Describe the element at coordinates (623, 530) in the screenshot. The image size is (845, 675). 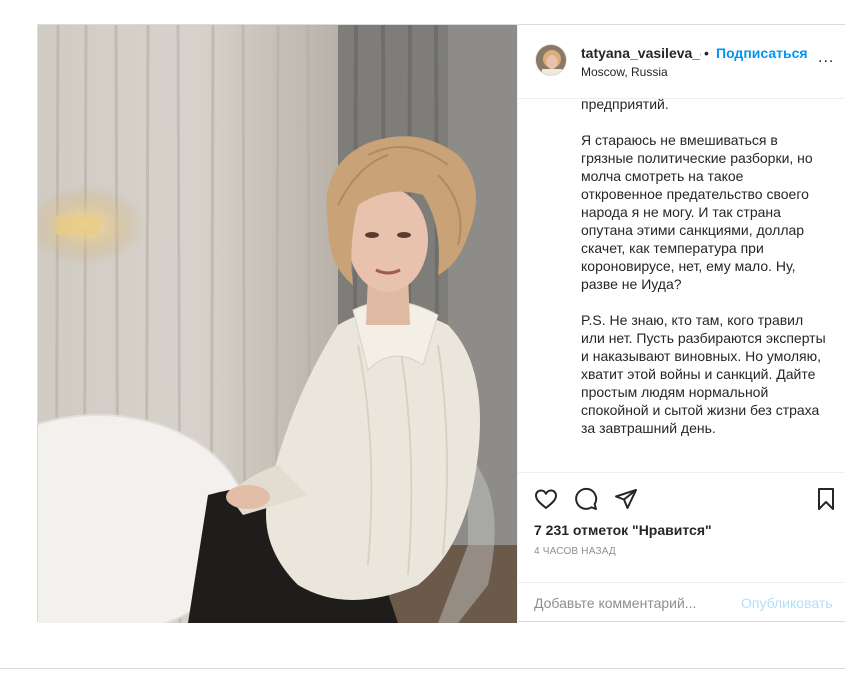
I see `likes-count: 7 231 отметок "Нравится"` at that location.